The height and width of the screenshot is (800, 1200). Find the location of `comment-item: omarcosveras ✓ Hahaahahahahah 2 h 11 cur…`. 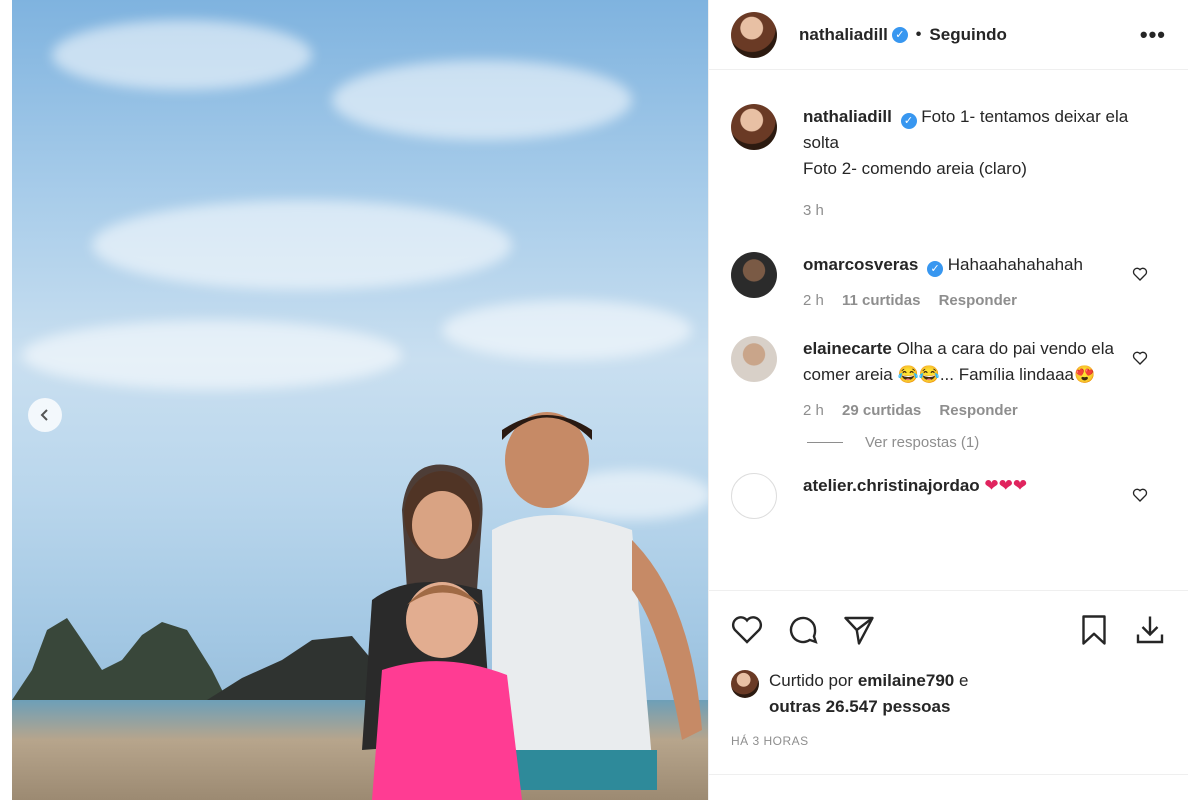

comment-item: omarcosveras ✓ Hahaahahahahah 2 h 11 cur… is located at coordinates (948, 283).